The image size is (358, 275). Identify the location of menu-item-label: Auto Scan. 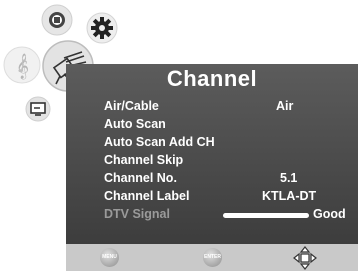
(135, 124).